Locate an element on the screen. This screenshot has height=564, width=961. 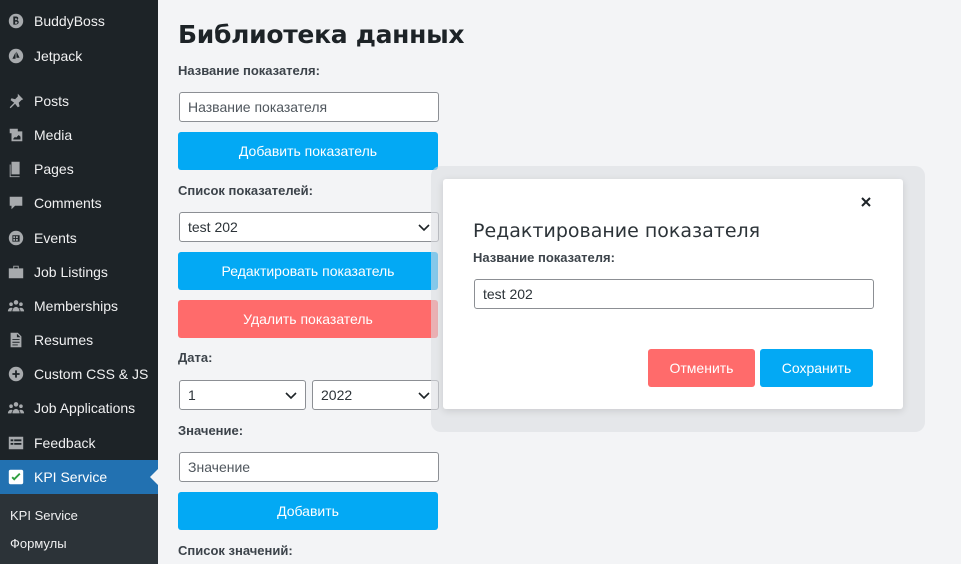
menu-item-posts: Posts is located at coordinates (79, 101).